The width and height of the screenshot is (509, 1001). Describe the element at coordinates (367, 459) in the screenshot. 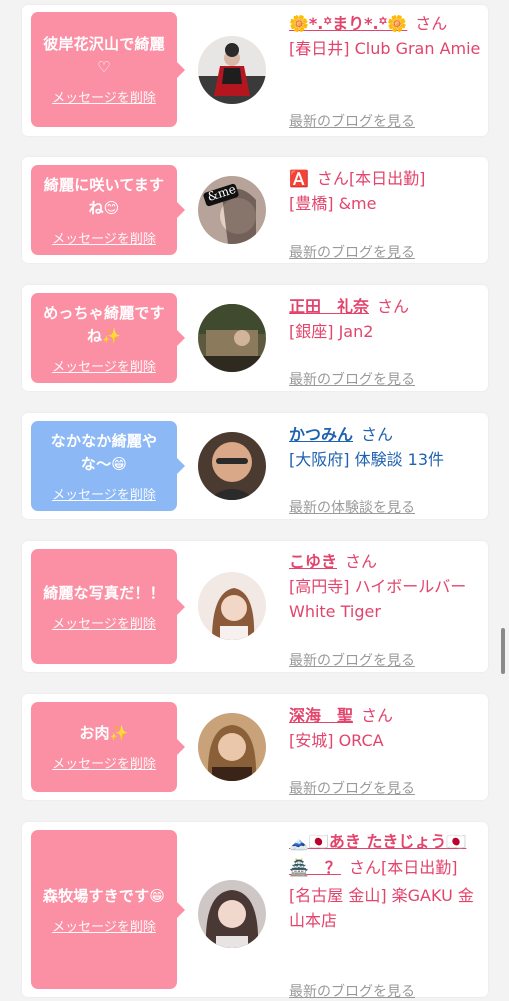

I see `sender-detail: [大阪府] 体験談 13件` at that location.